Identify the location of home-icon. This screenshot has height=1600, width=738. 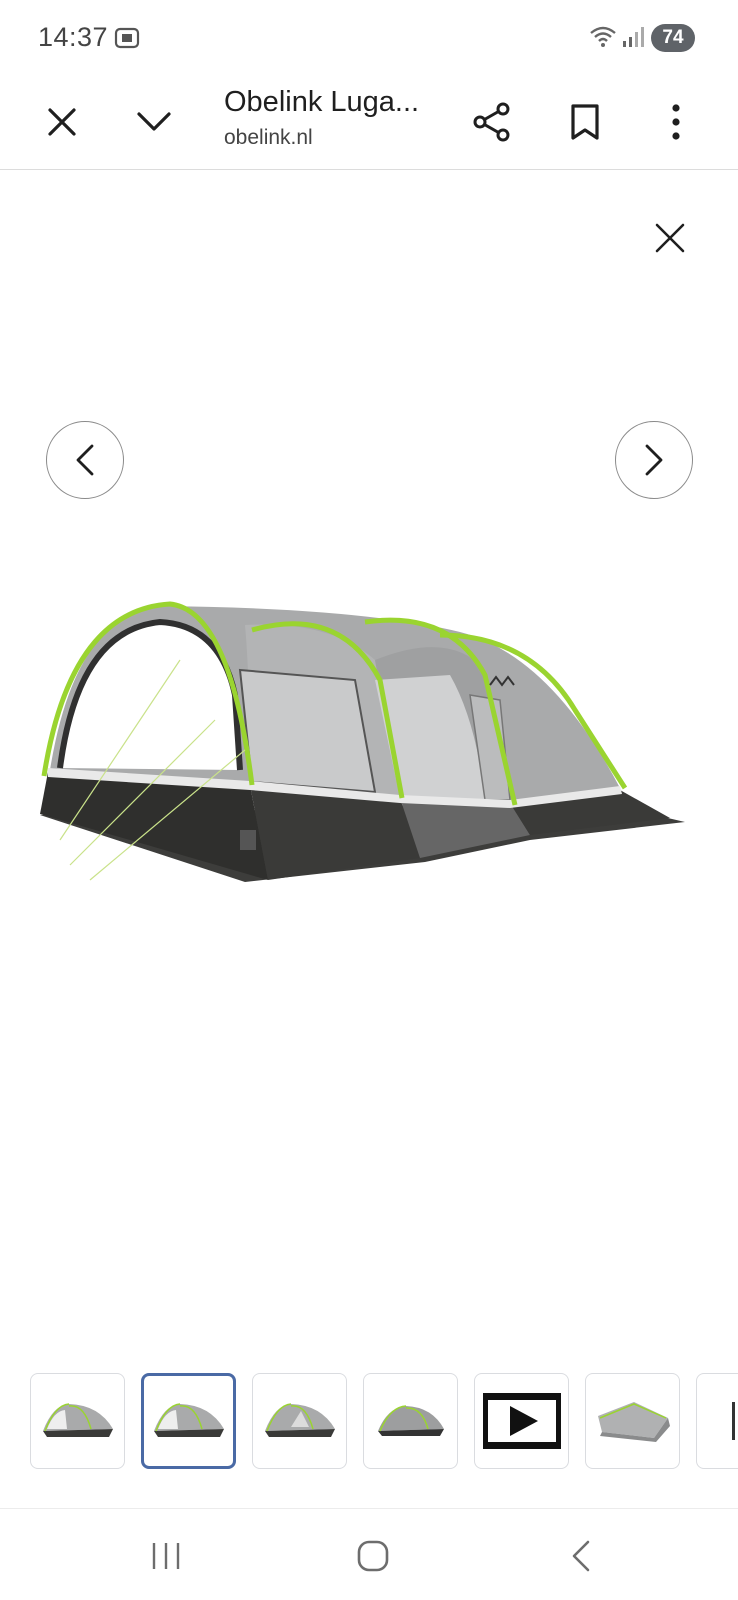
(373, 1556).